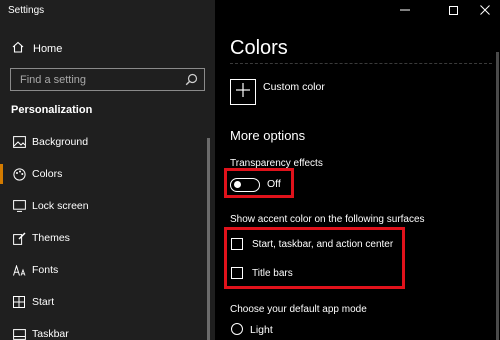 This screenshot has width=500, height=340. I want to click on highlight-box-transparency, so click(259, 183).